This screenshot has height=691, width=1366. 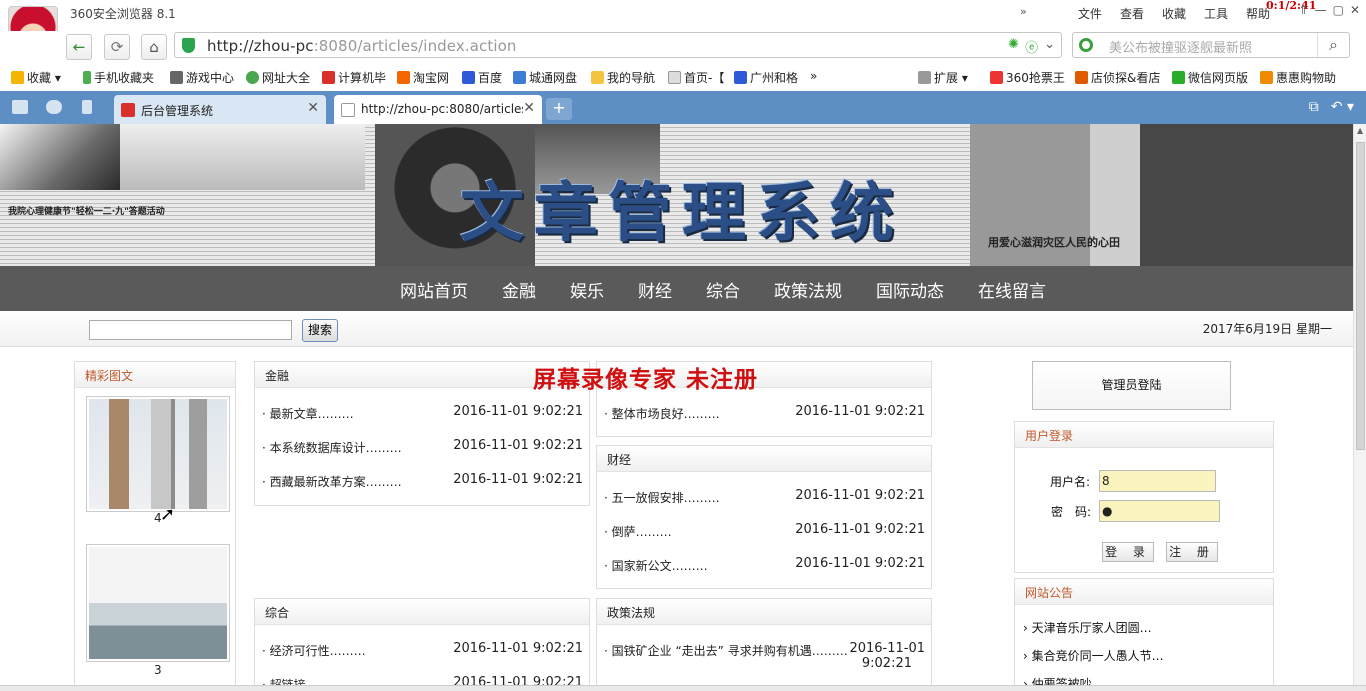 I want to click on url-host: http://zhou-pc, so click(x=260, y=46).